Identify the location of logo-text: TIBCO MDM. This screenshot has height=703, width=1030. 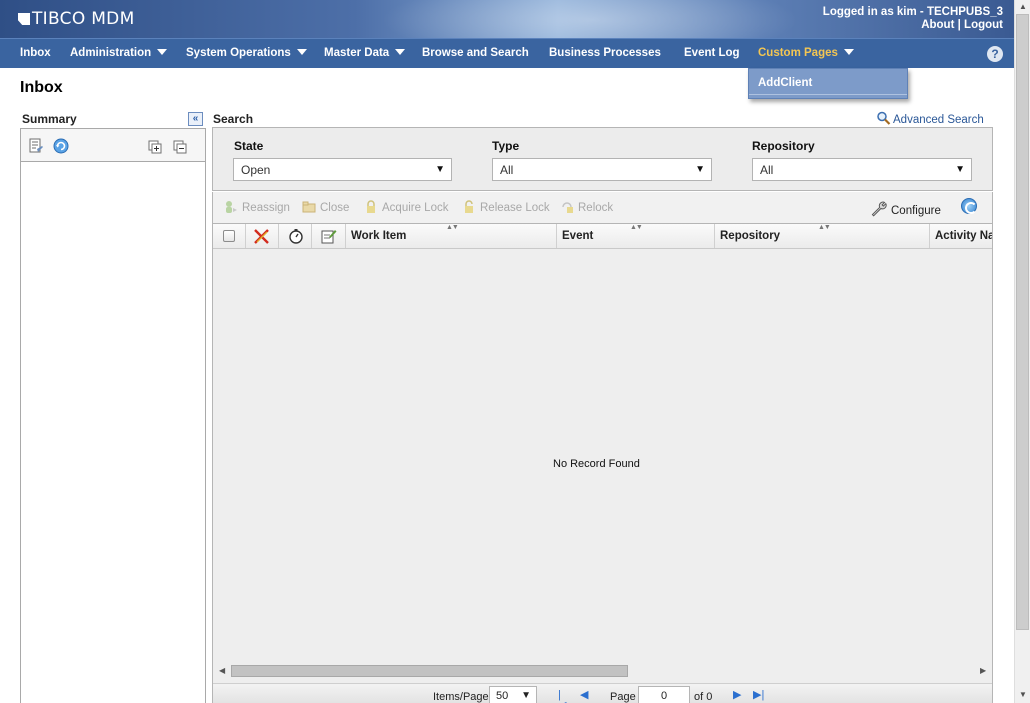
(83, 19).